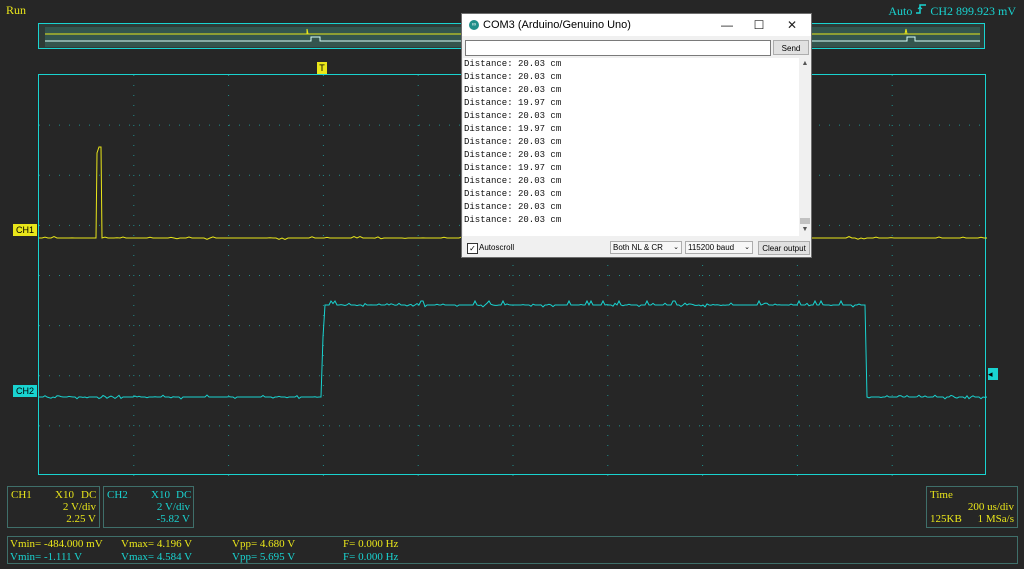 This screenshot has width=1024, height=569. Describe the element at coordinates (472, 248) in the screenshot. I see `autoscroll-checkbox: ✓` at that location.